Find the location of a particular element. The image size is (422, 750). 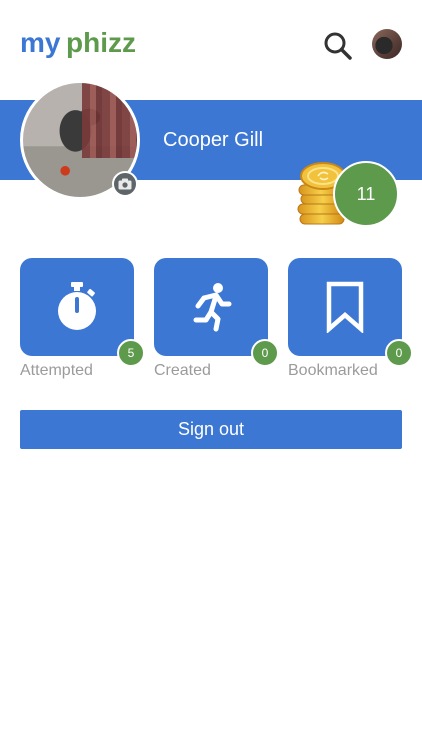

points-badge: 11 is located at coordinates (366, 194).